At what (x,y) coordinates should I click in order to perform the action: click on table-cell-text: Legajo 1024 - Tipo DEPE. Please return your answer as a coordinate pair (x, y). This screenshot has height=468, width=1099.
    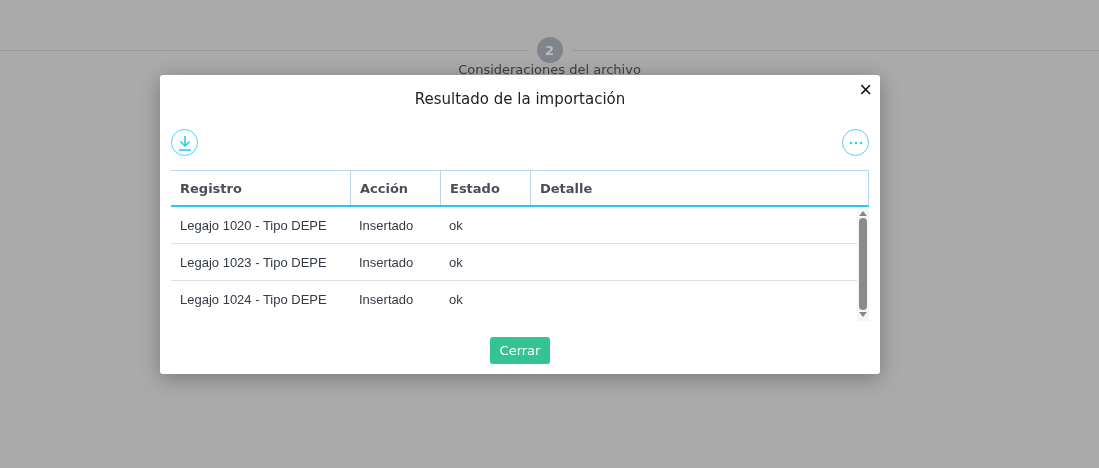
    Looking at the image, I should click on (253, 299).